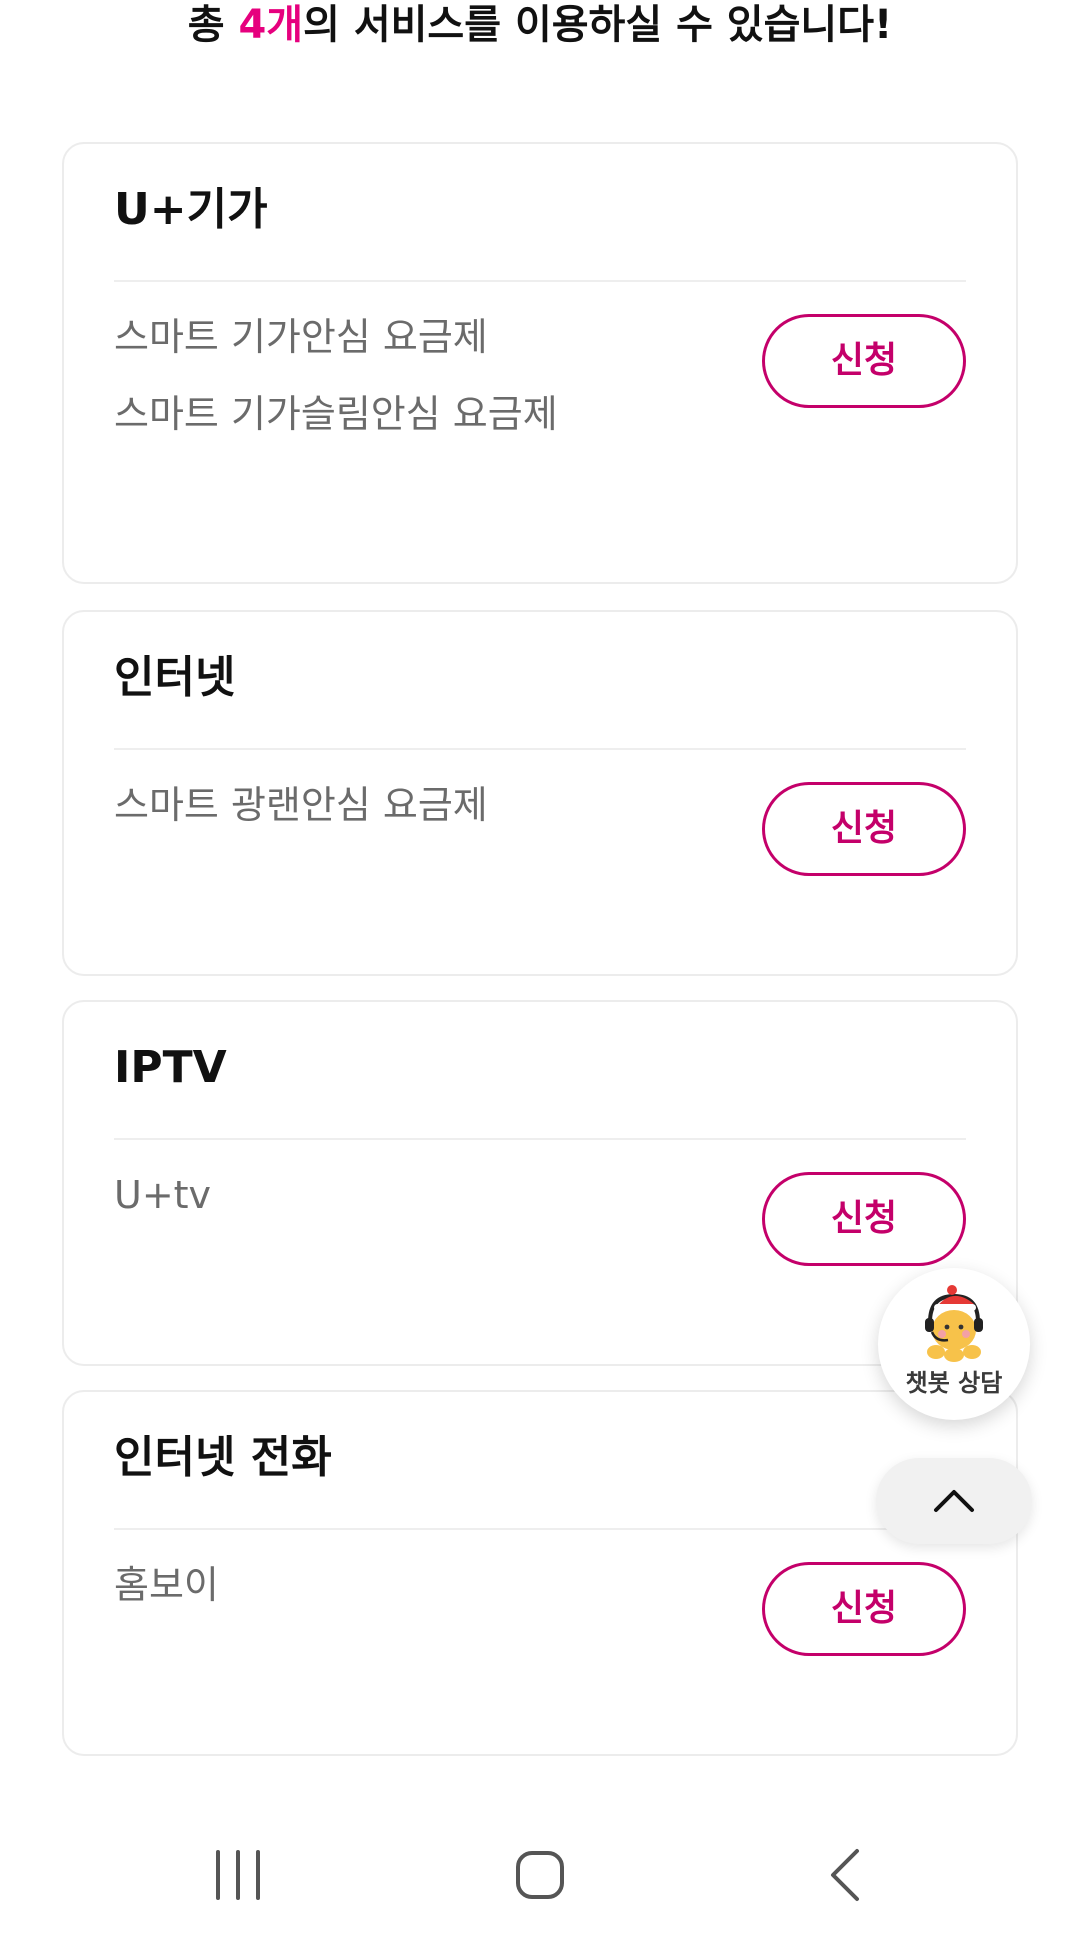 The width and height of the screenshot is (1080, 1942). I want to click on plan-list: U+tv, so click(162, 1208).